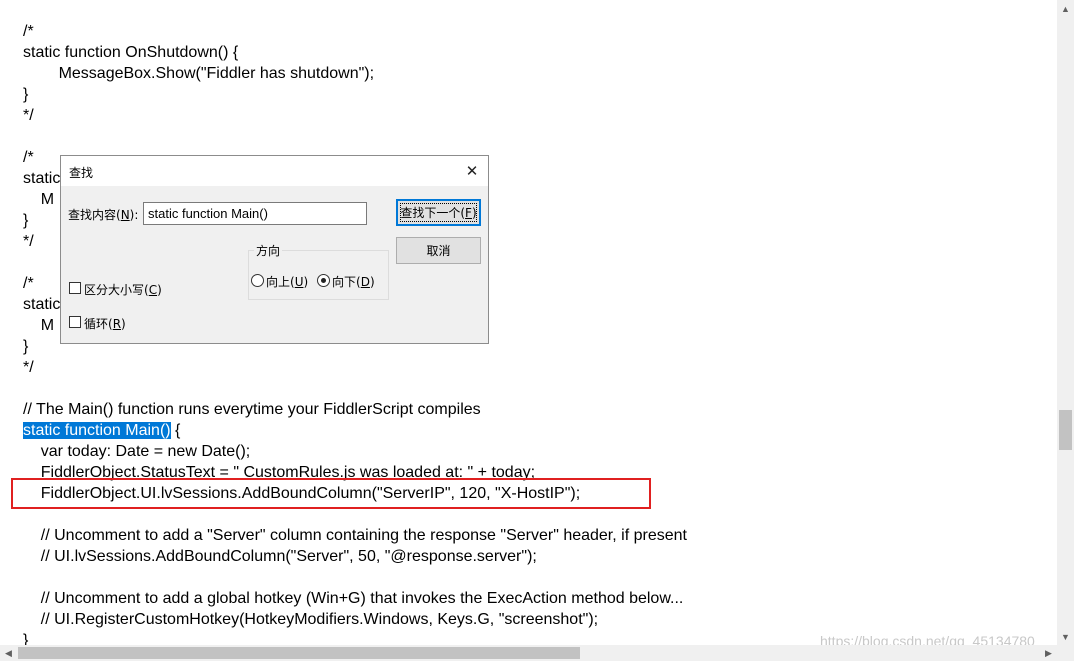 Image resolution: width=1074 pixels, height=661 pixels. What do you see at coordinates (123, 290) in the screenshot?
I see `match-case-label: 区分大小写(C)` at bounding box center [123, 290].